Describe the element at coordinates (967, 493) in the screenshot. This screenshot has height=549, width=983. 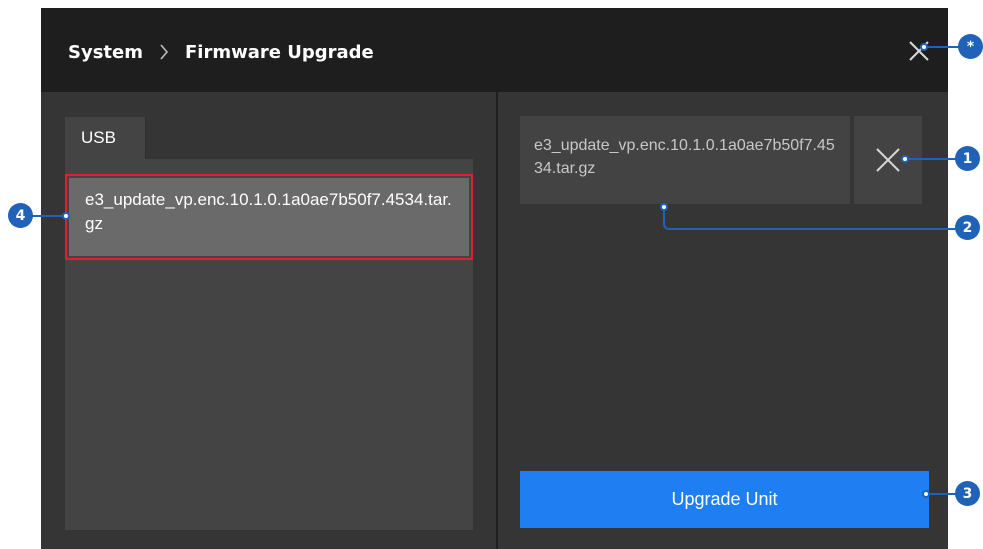
I see `callout-badge-3: 3` at that location.